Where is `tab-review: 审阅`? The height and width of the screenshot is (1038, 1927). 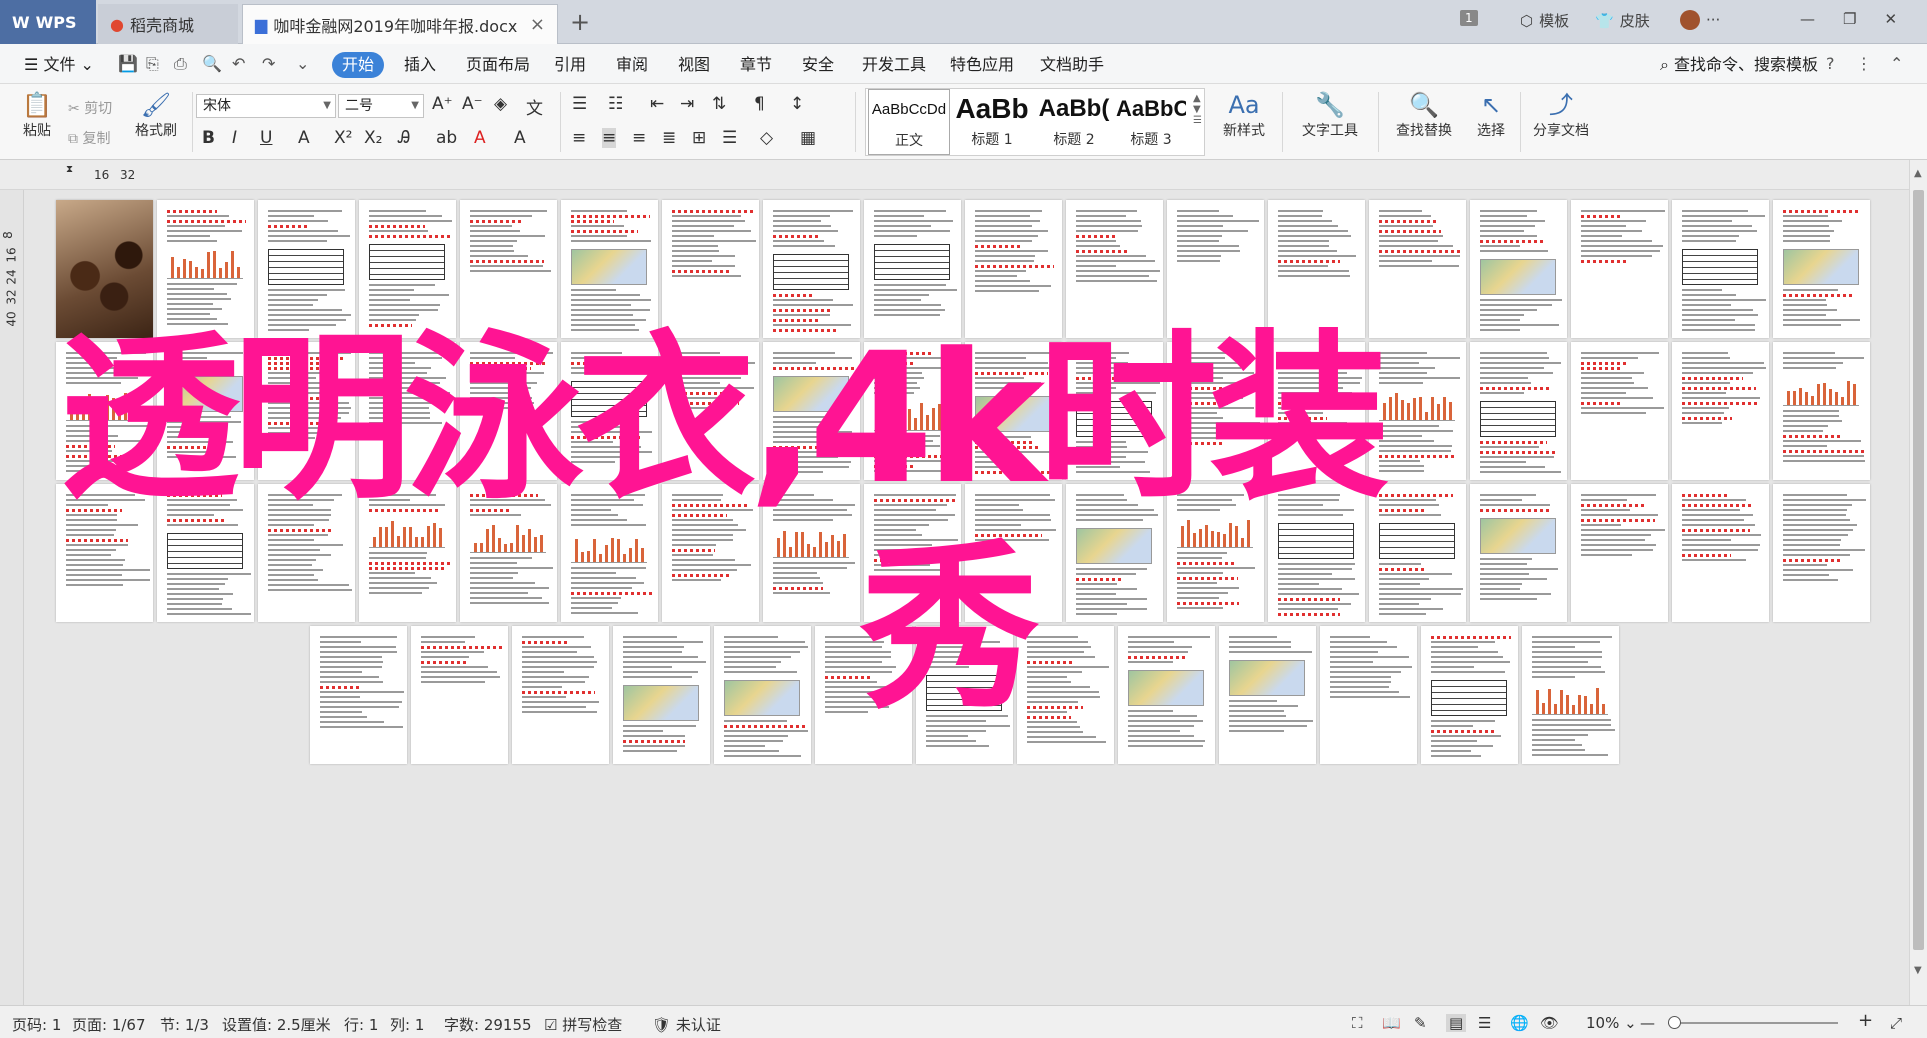
tab-review: 审阅 is located at coordinates (632, 65).